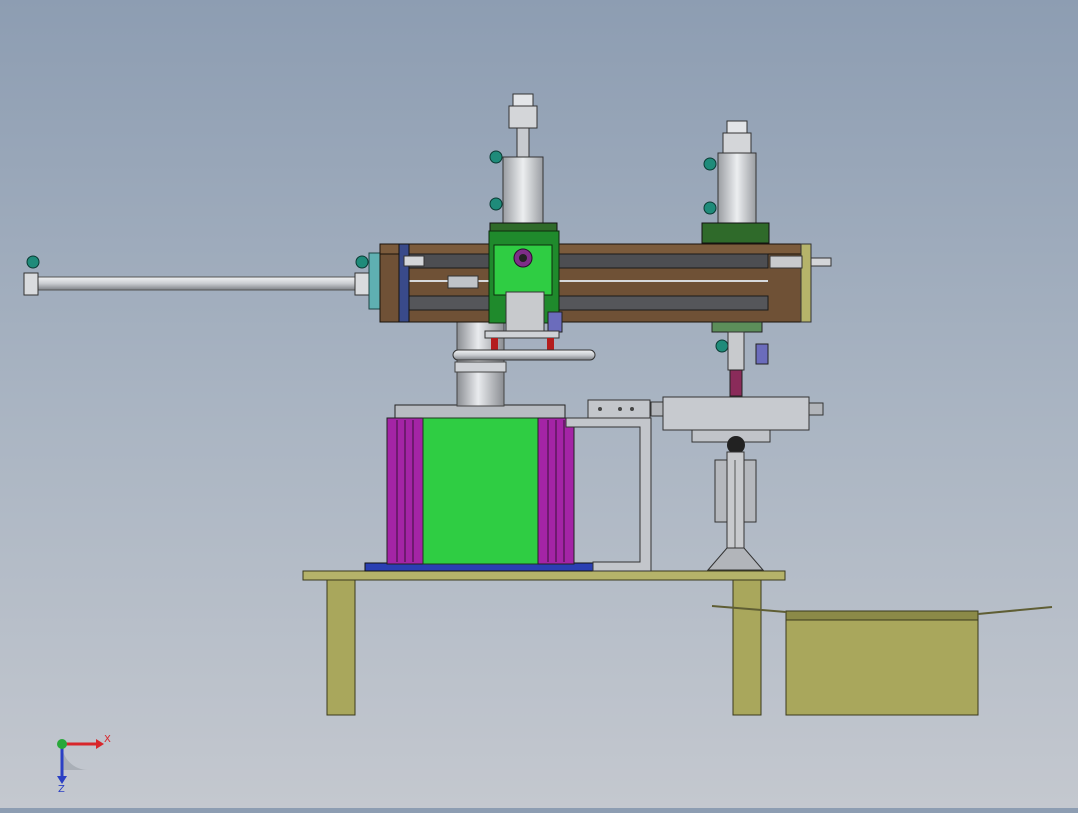  I want to click on right-vertical-cylinder, so click(735, 182).